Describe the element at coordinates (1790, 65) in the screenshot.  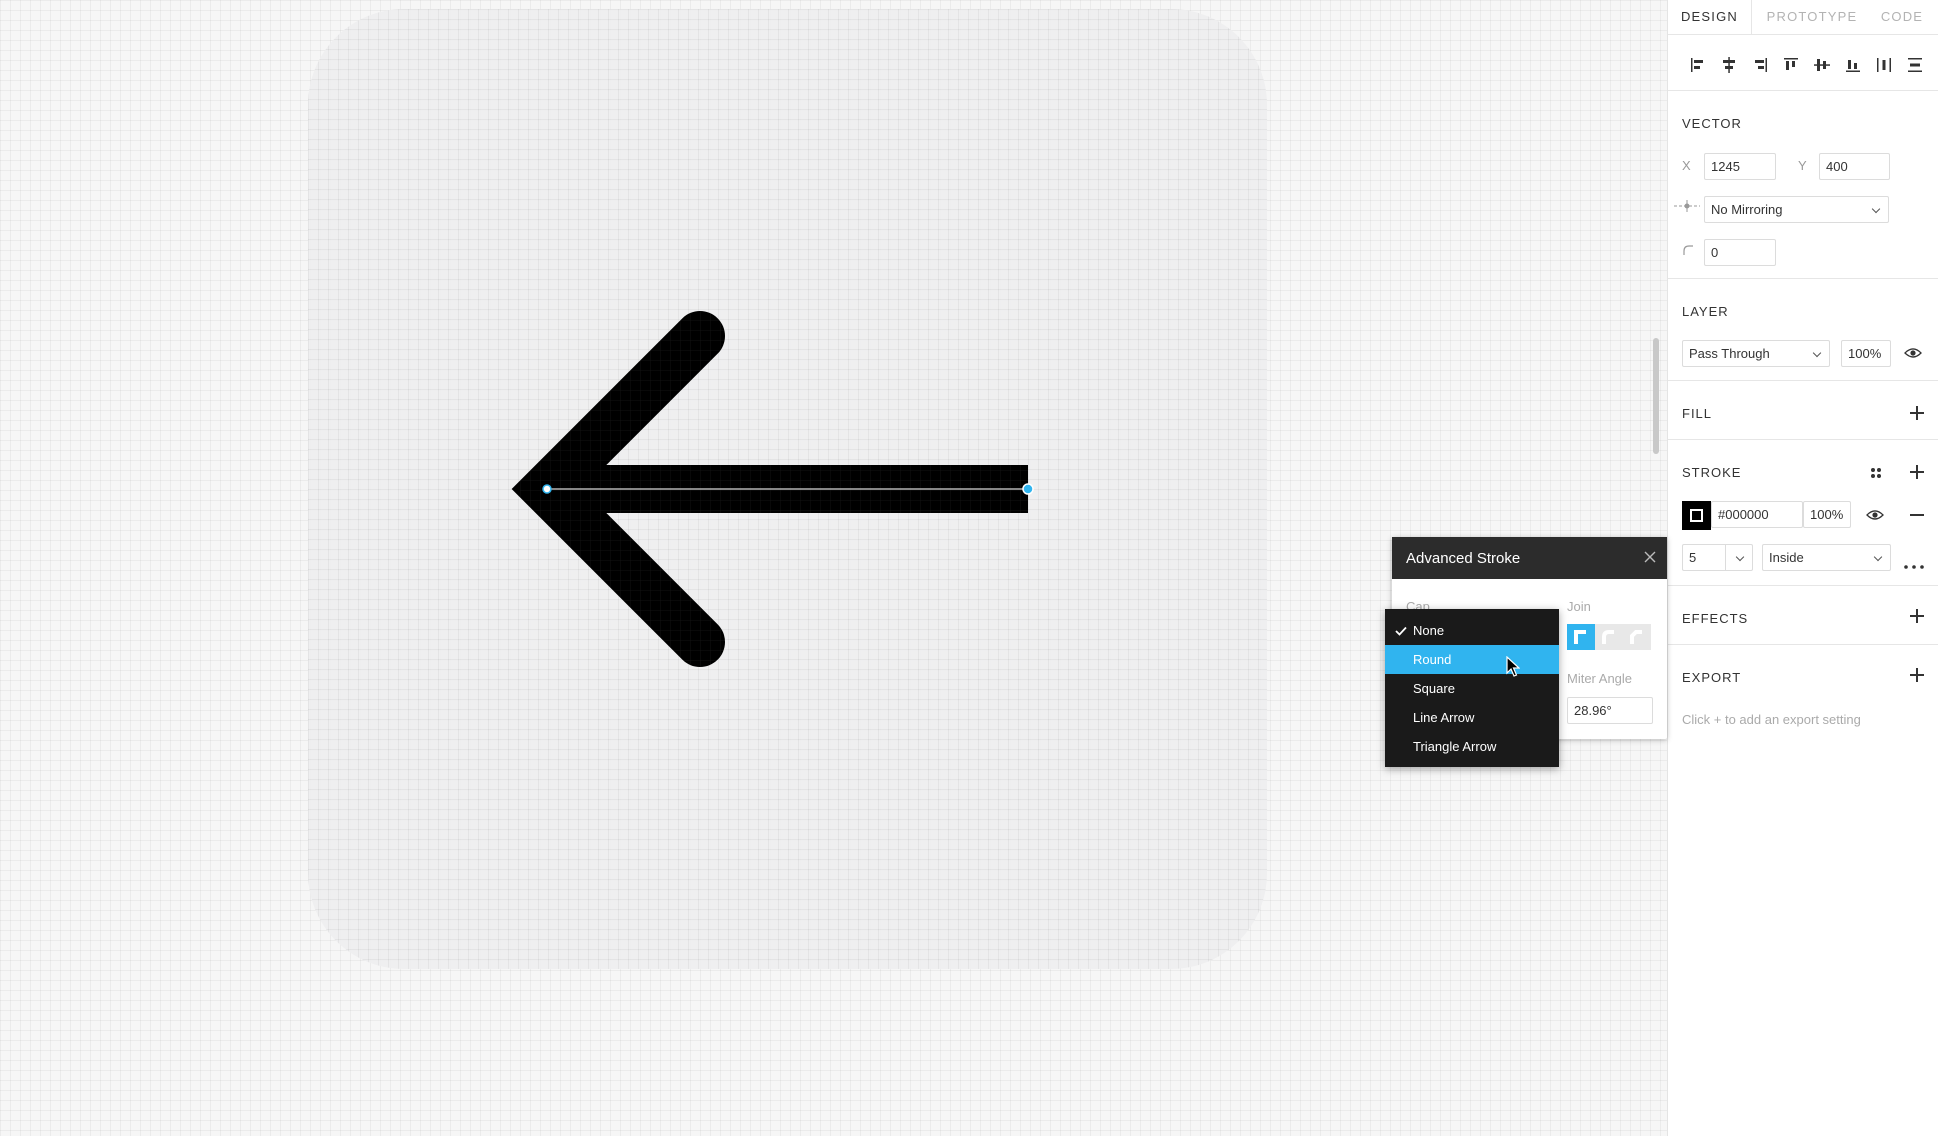
I see `align-top-icon` at that location.